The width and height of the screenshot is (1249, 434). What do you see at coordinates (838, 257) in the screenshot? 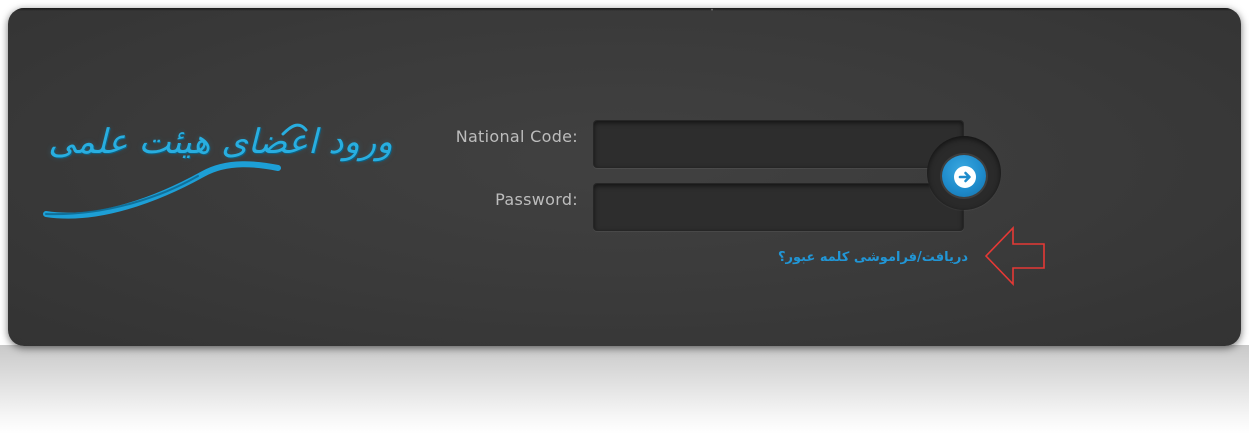
I see `forgot-password-link: دریافت/فراموشی کلمه عبور؟` at bounding box center [838, 257].